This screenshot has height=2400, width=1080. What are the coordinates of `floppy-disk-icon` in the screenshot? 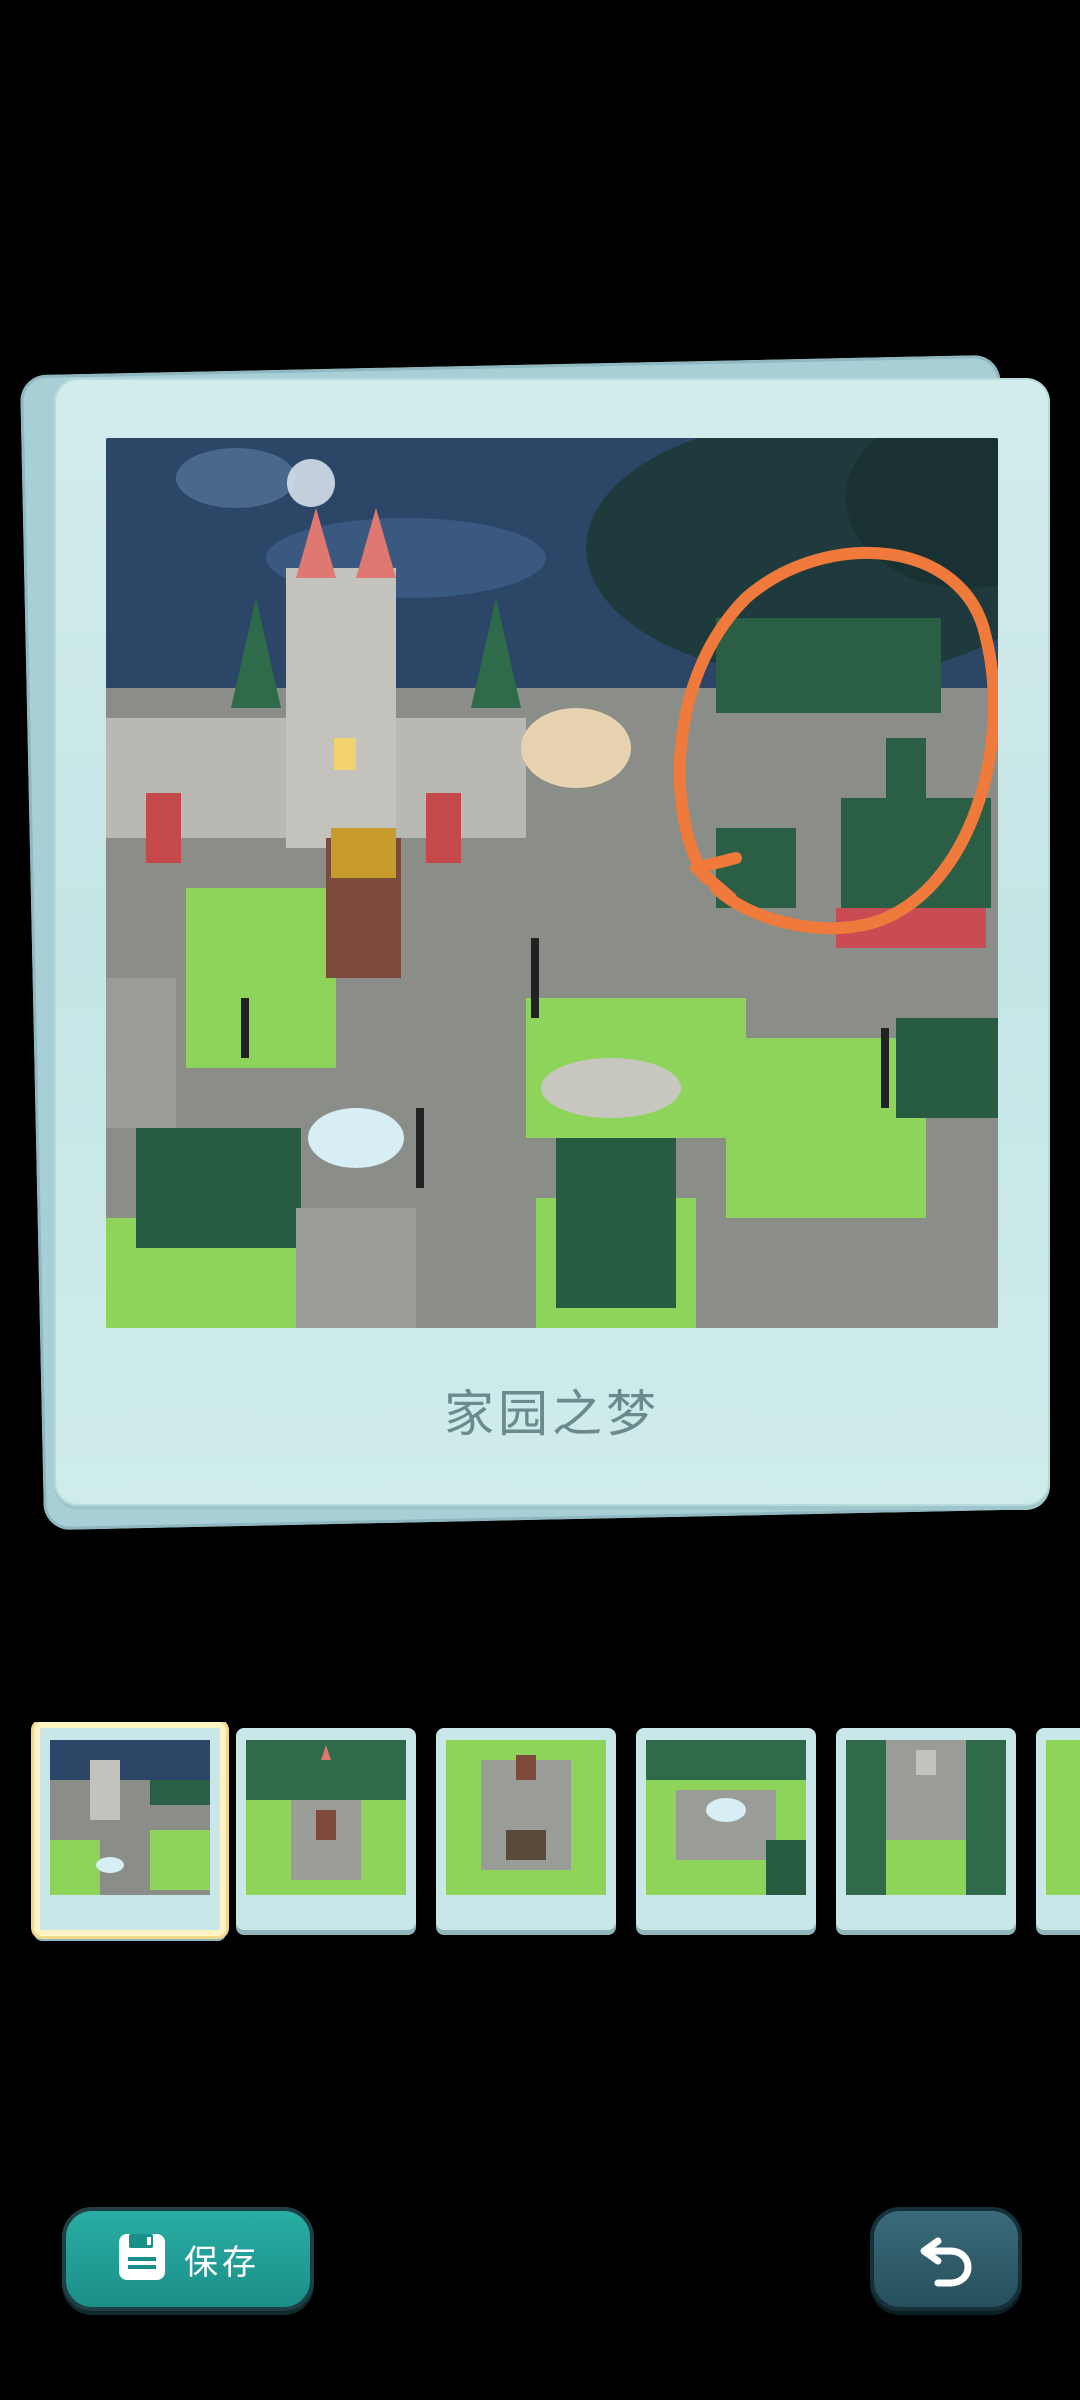 It's located at (142, 2259).